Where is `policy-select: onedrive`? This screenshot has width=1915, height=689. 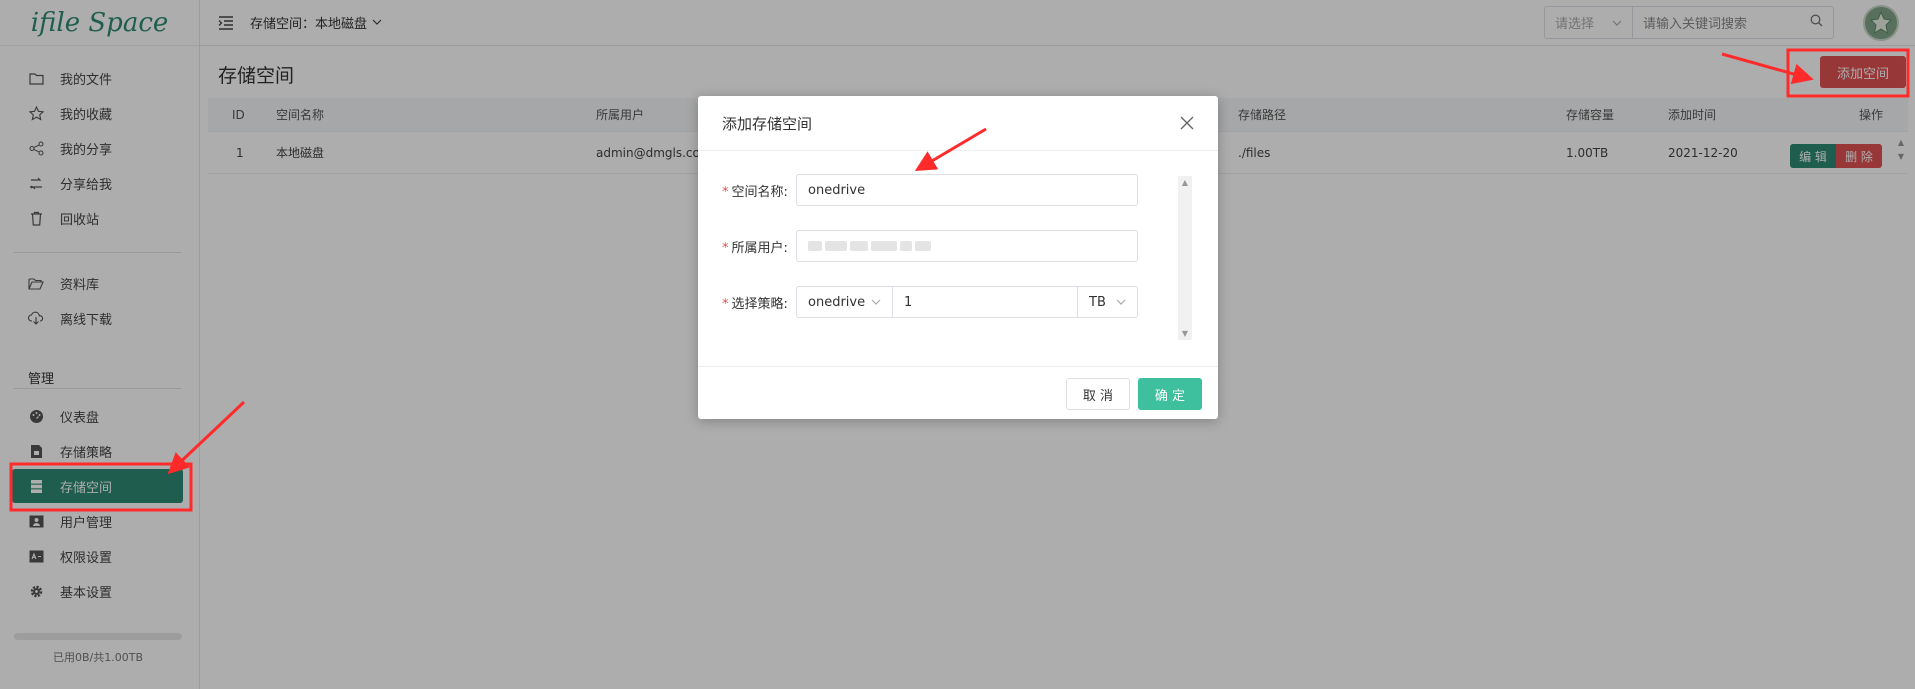
policy-select: onedrive is located at coordinates (844, 302).